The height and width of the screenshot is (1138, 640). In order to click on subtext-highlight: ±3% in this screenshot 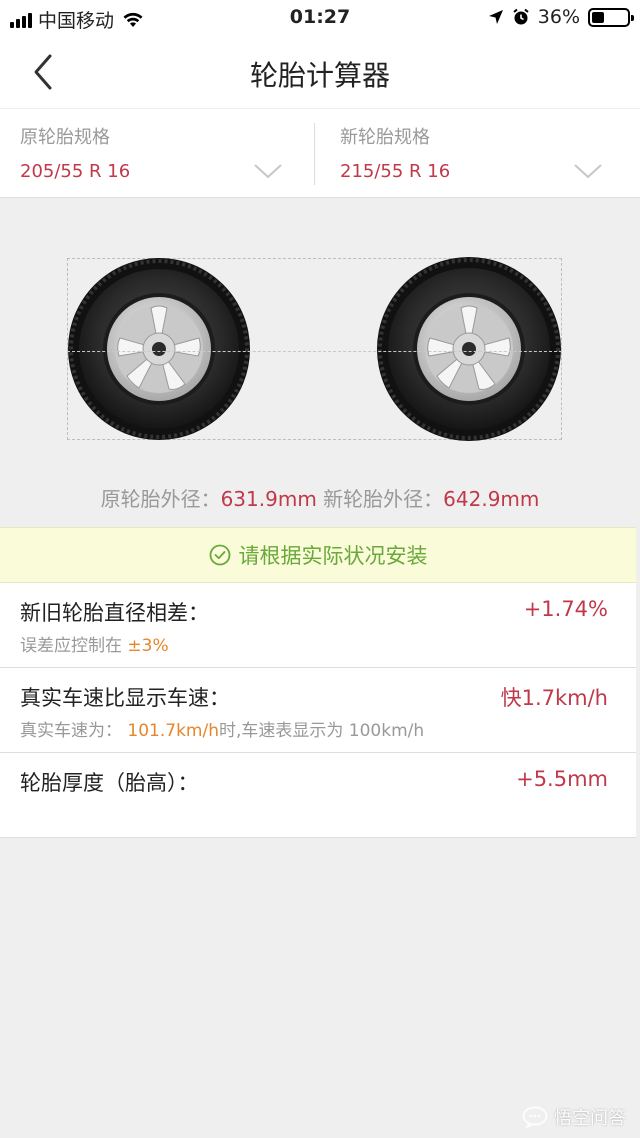, I will do `click(148, 646)`.